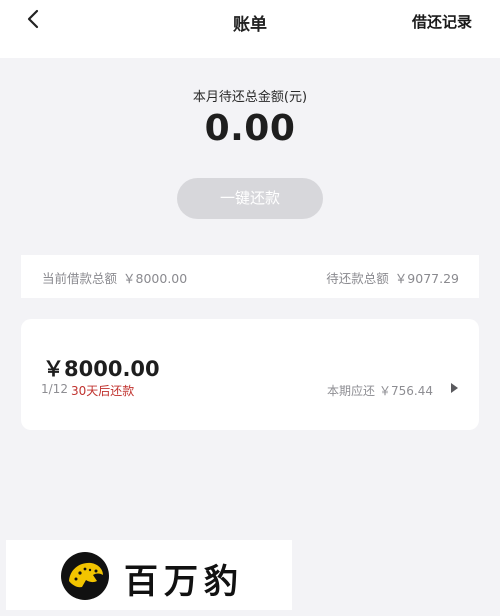 The image size is (500, 616). What do you see at coordinates (426, 278) in the screenshot?
I see `pending-repay-value: ￥9077.29` at bounding box center [426, 278].